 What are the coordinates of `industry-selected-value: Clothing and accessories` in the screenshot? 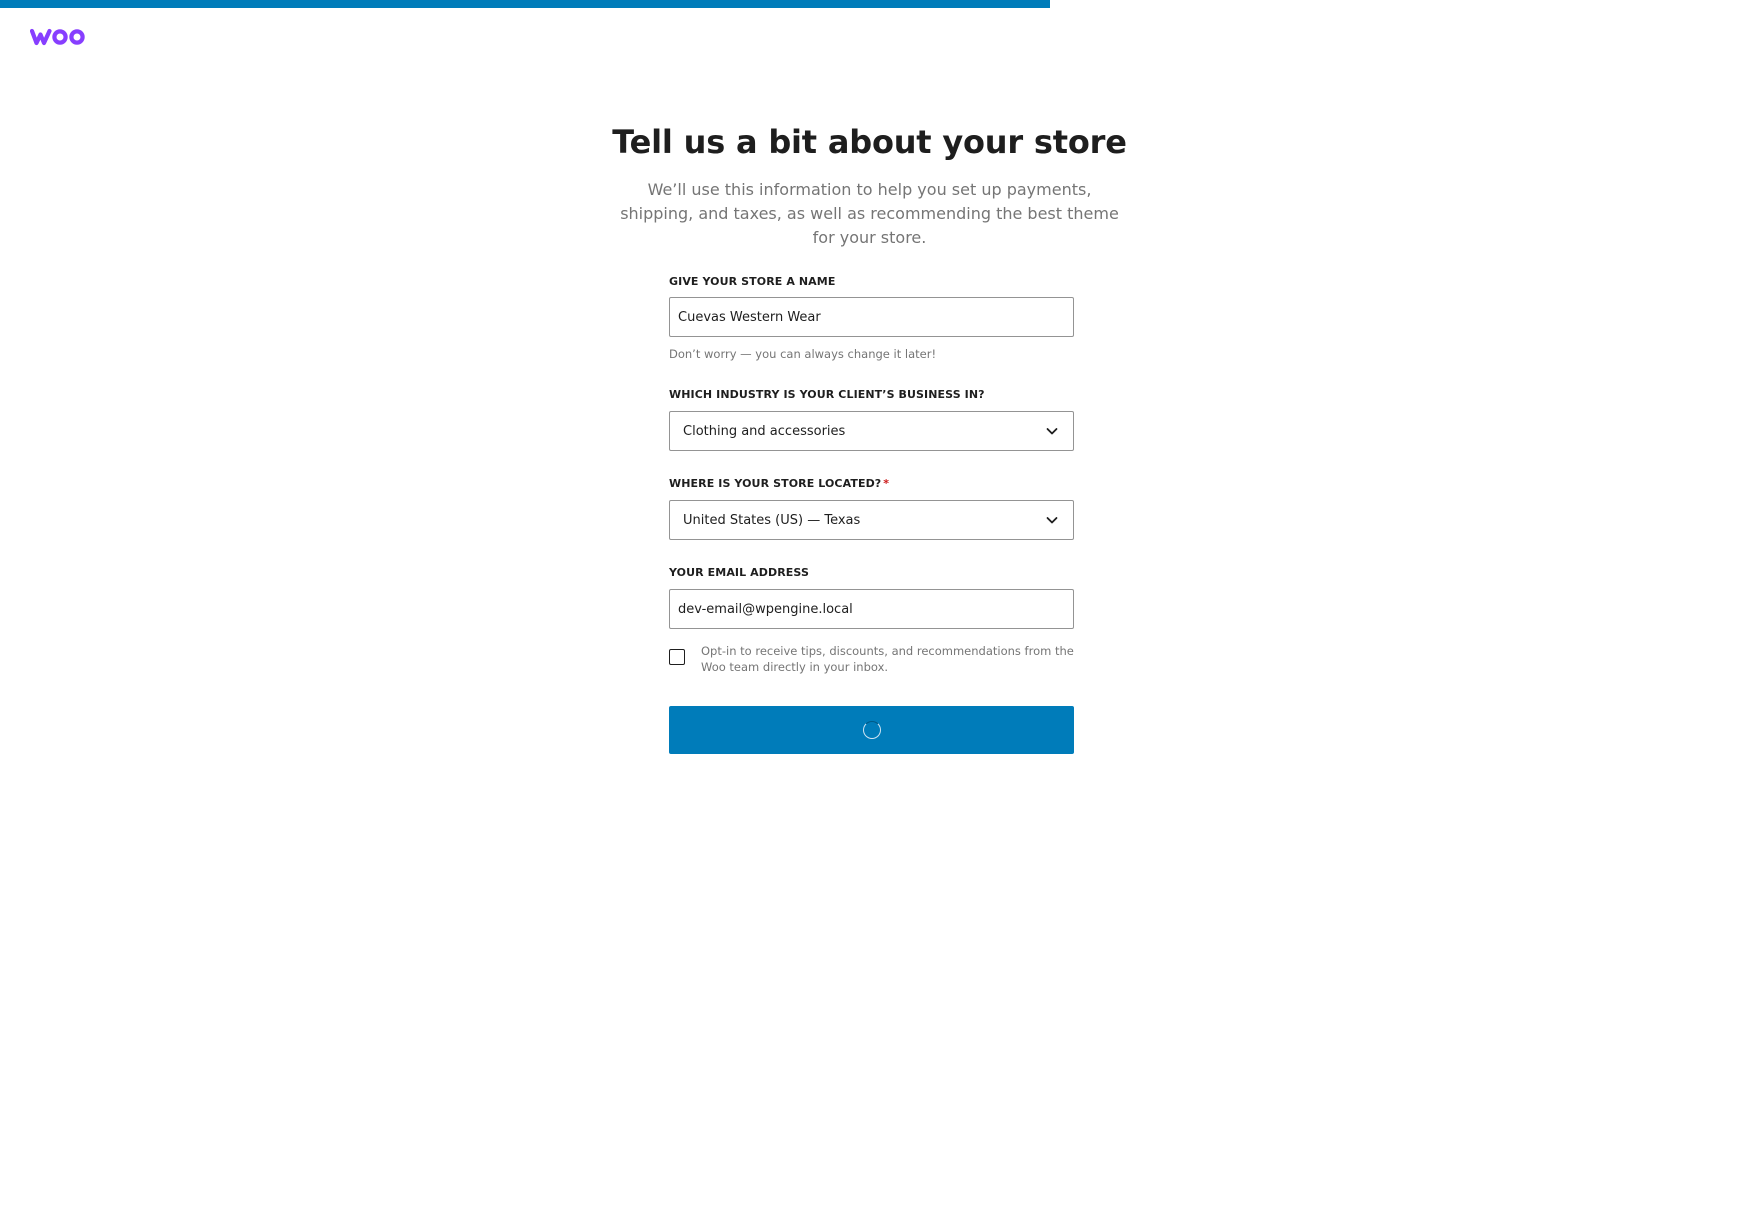 It's located at (764, 431).